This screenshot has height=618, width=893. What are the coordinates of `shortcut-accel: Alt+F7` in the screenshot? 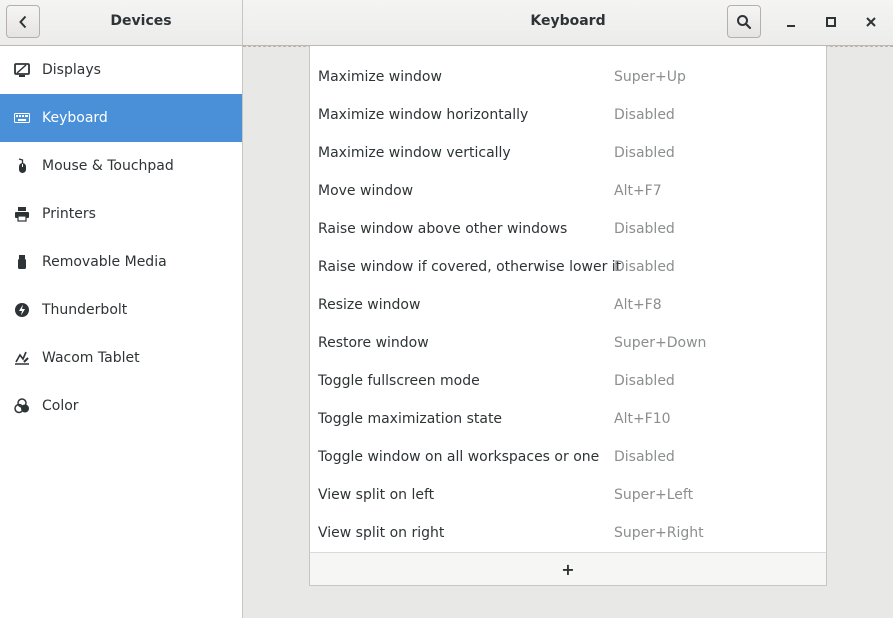 It's located at (638, 191).